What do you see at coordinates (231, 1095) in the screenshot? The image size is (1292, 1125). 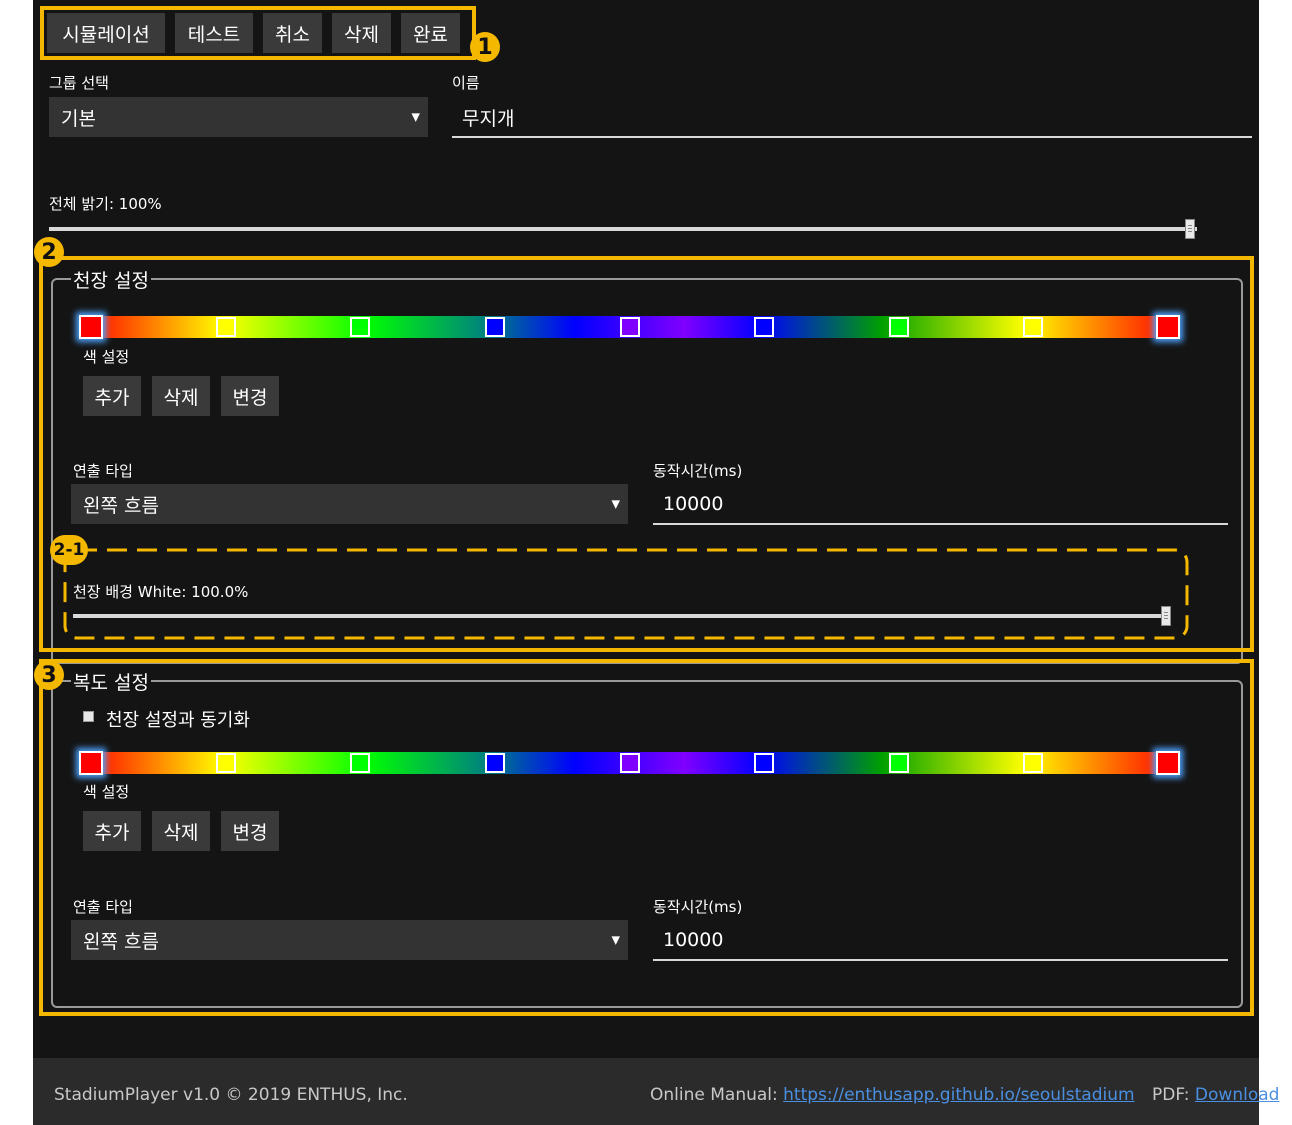 I see `footer-copyright: StadiumPlayer v1.0 © 2019 ENTHUS, Inc.` at bounding box center [231, 1095].